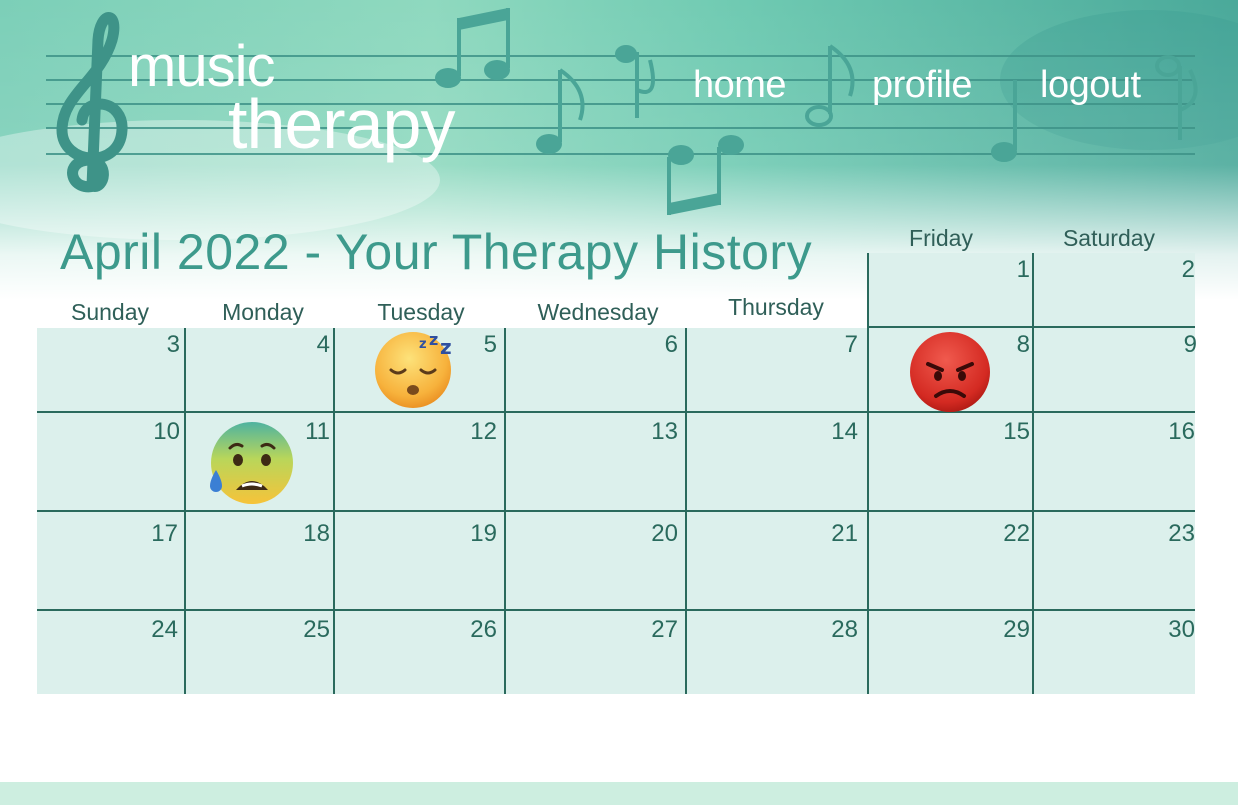 This screenshot has width=1238, height=805. Describe the element at coordinates (467, 432) in the screenshot. I see `day-cell-12: 12` at that location.